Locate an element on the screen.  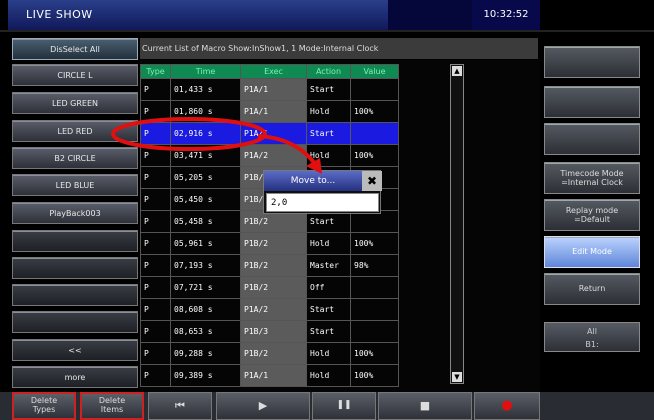
highlight-ellipse is located at coordinates (189, 134).